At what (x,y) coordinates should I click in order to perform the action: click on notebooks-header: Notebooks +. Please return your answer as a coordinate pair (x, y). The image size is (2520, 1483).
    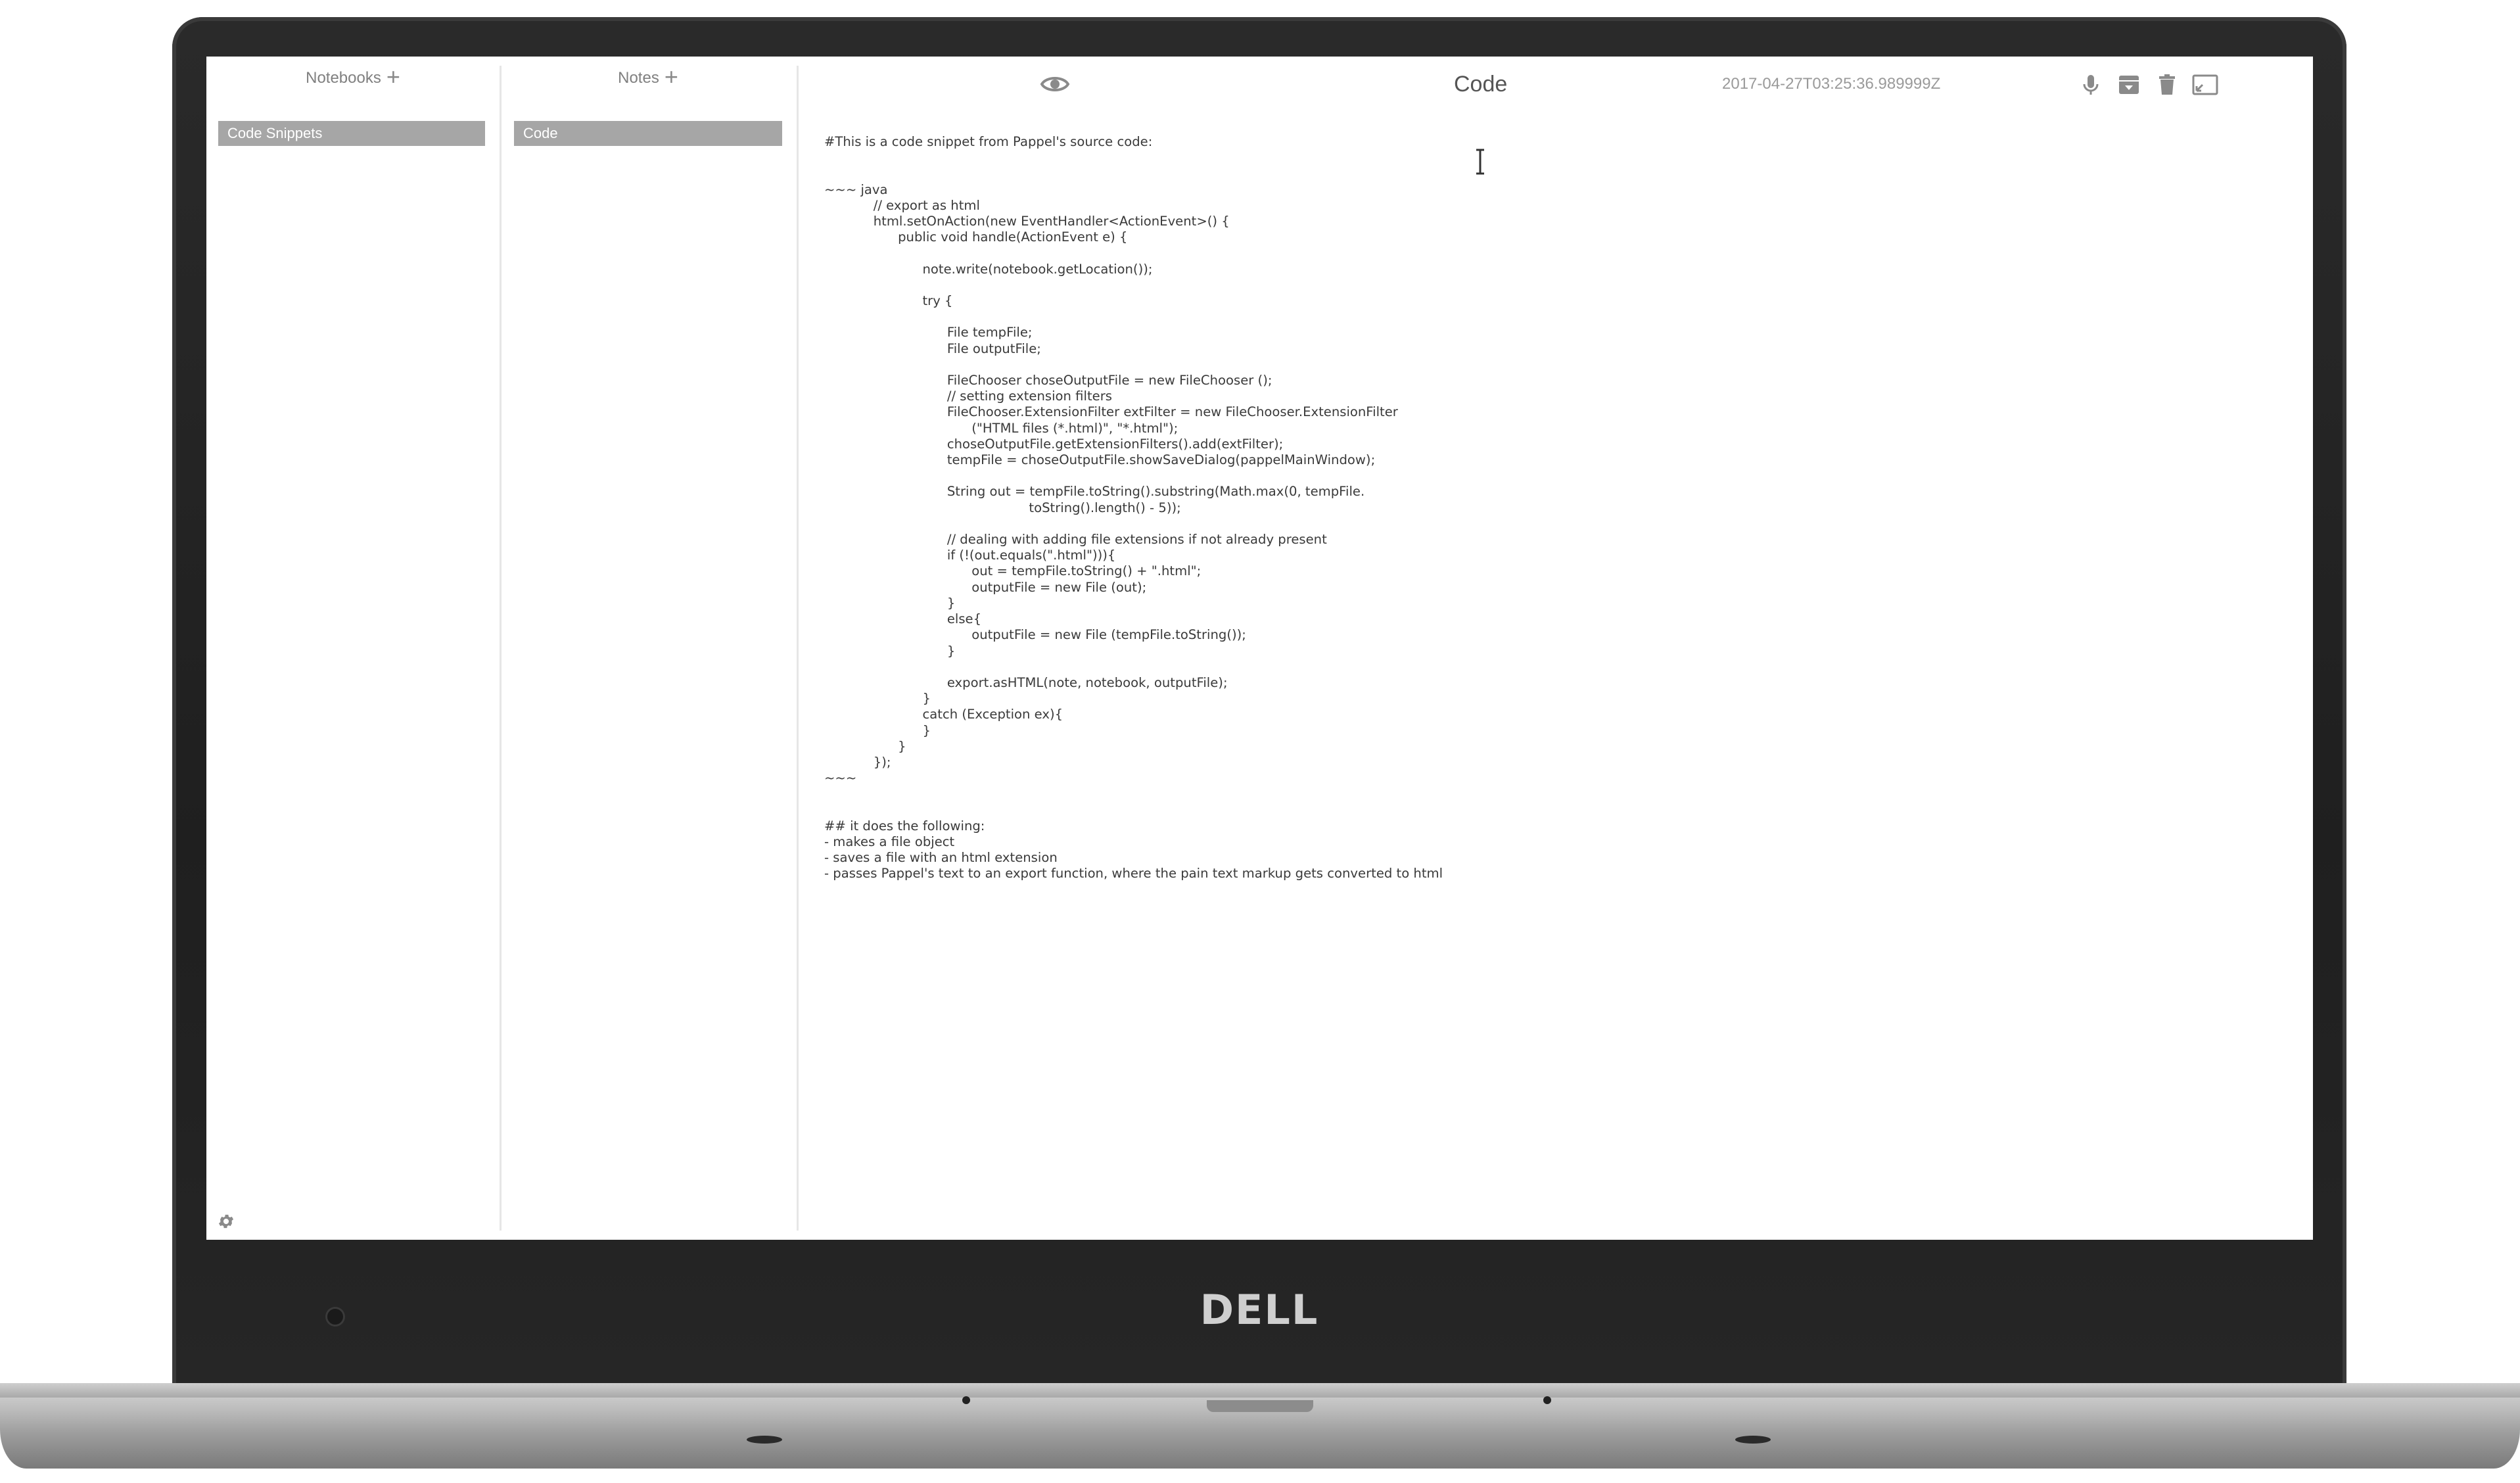
    Looking at the image, I should click on (353, 77).